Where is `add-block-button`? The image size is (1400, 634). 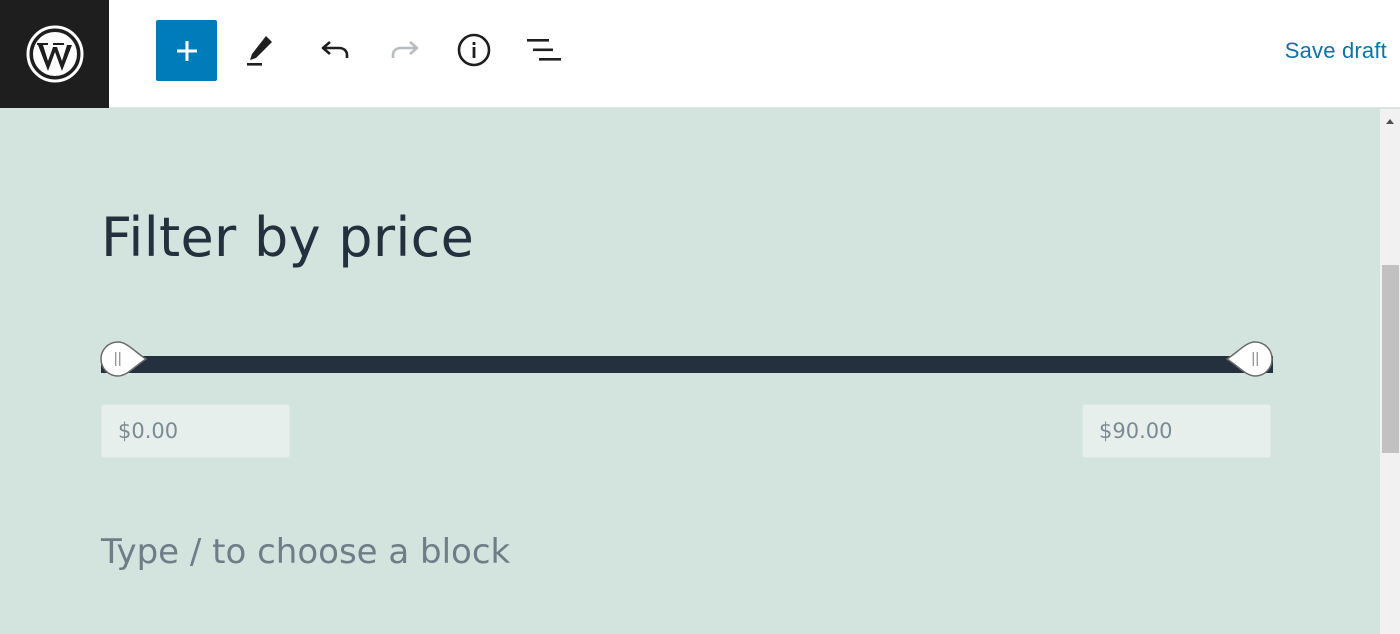
add-block-button is located at coordinates (186, 50).